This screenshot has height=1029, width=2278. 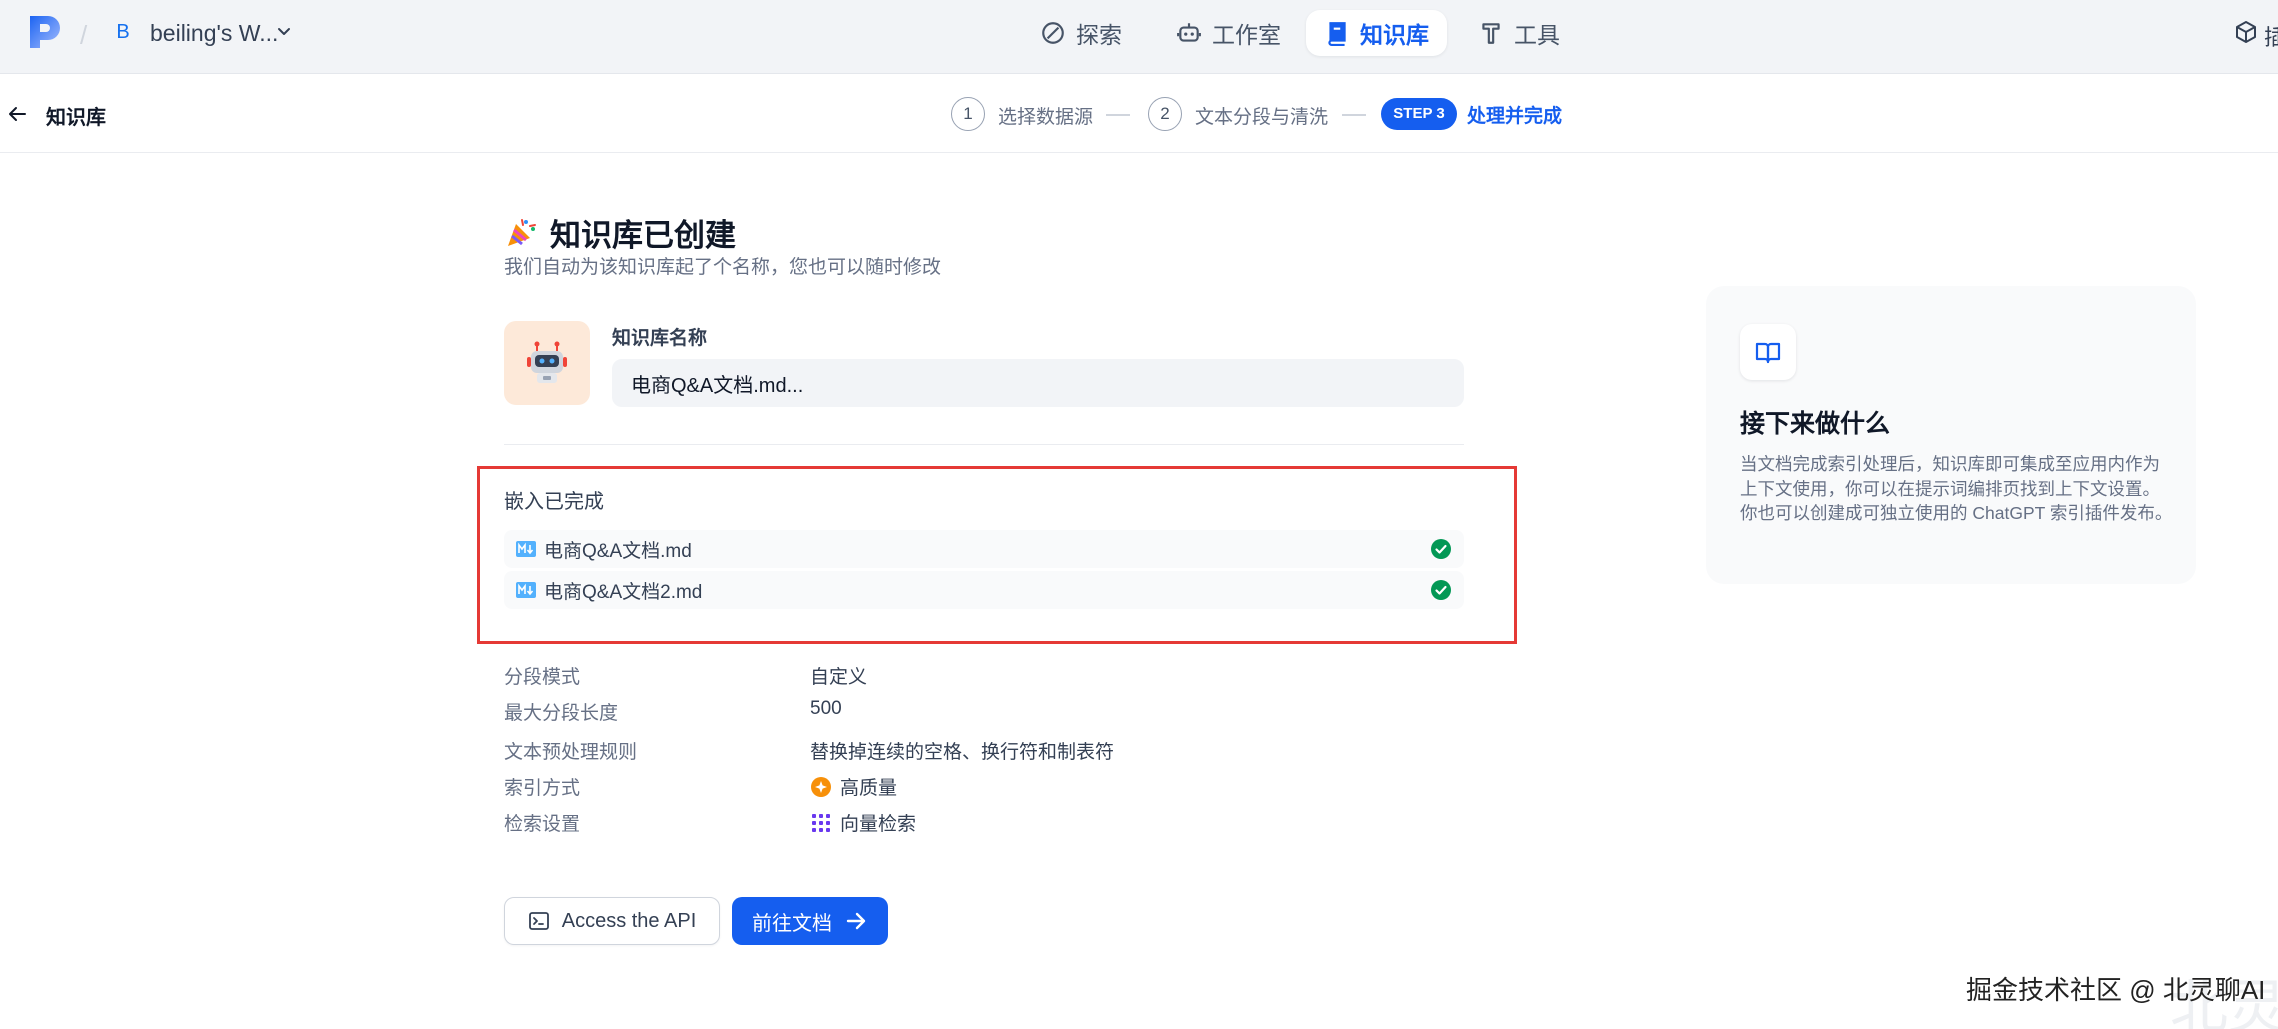 I want to click on nav-knowledge: 知识库, so click(x=1376, y=33).